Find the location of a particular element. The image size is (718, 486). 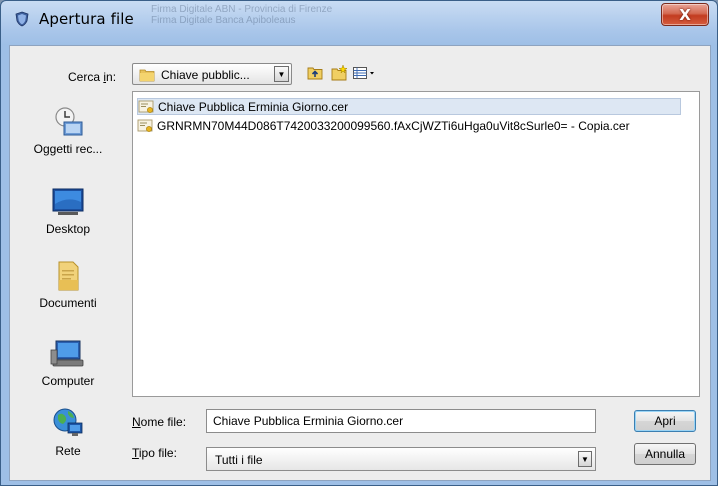

up-folder-icon is located at coordinates (315, 73).